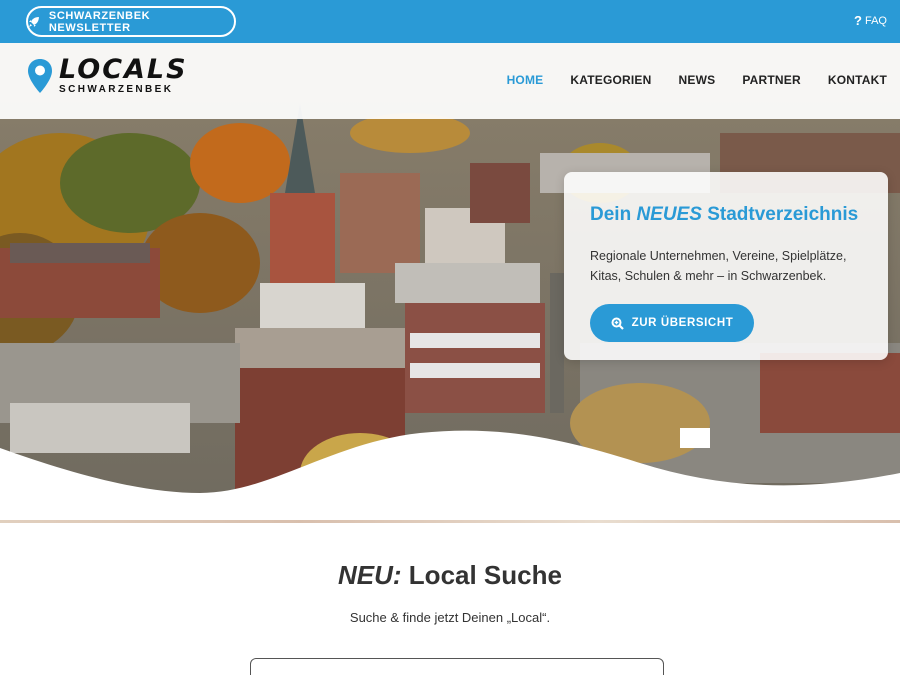 This screenshot has height=675, width=900. I want to click on main-menu: HOME KATEGORIEN NEWS PARTNER KONTAKT, so click(697, 80).